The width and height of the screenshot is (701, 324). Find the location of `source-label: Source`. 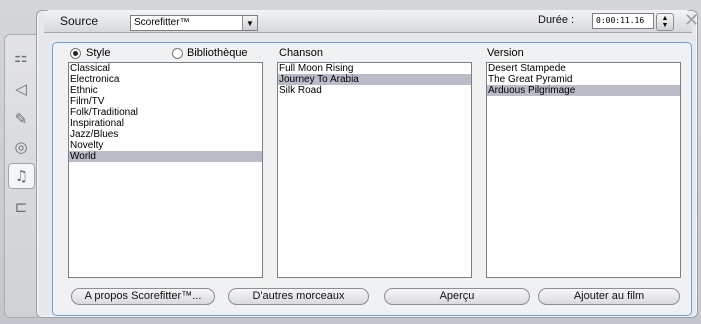

source-label: Source is located at coordinates (79, 21).